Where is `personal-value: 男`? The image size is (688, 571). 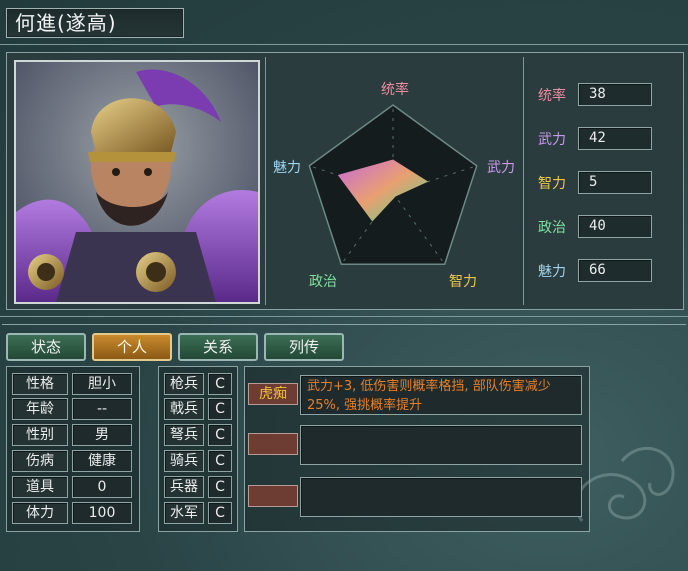
personal-value: 男 is located at coordinates (102, 435).